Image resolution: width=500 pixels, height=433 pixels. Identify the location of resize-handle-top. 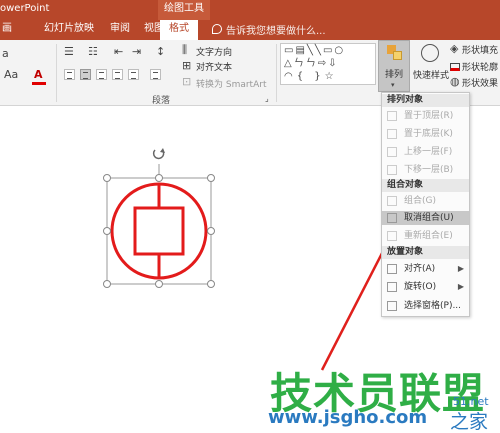
(159, 178).